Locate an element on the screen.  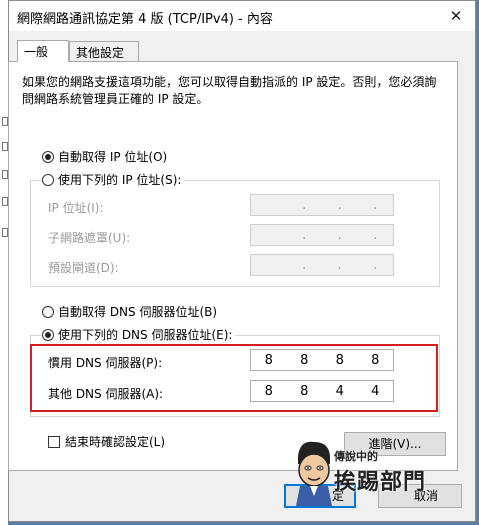
ip-address-label: IP 位址(I): is located at coordinates (76, 208).